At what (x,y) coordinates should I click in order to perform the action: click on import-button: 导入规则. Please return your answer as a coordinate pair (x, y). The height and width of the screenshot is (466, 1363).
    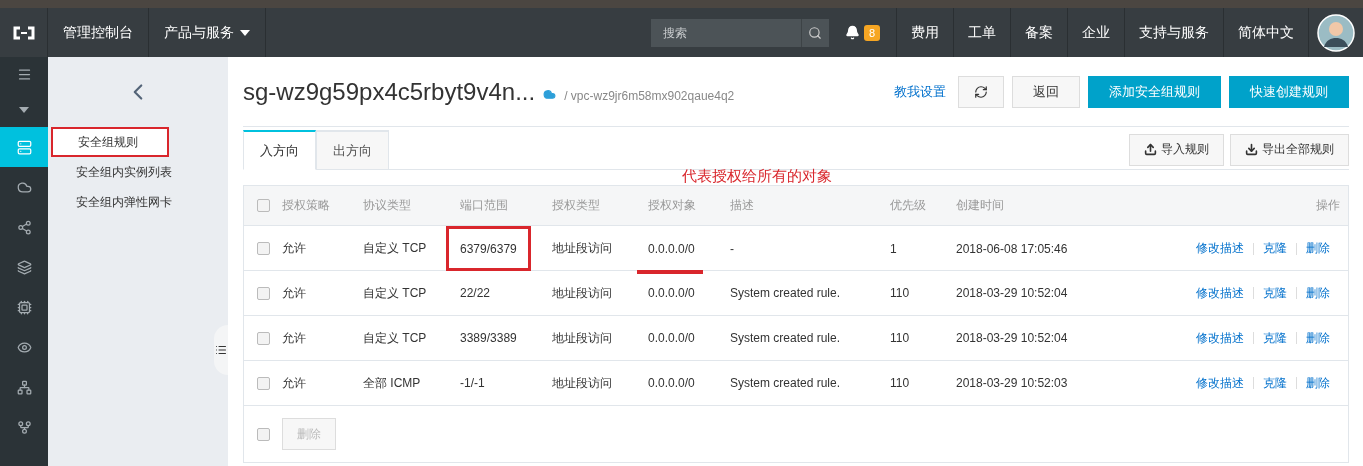
    Looking at the image, I should click on (1176, 149).